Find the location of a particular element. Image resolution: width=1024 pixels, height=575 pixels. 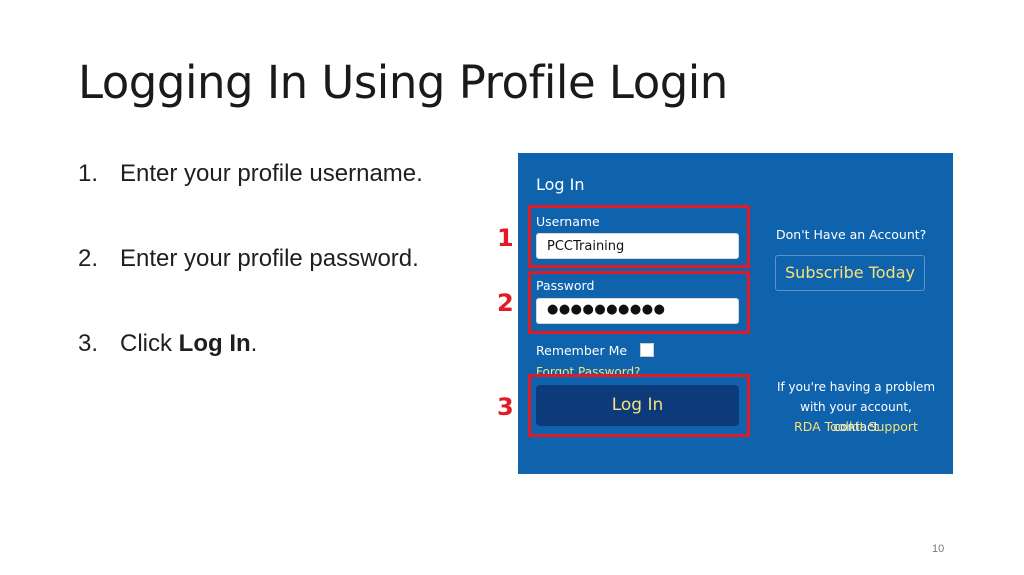

callout-box-username is located at coordinates (639, 236).